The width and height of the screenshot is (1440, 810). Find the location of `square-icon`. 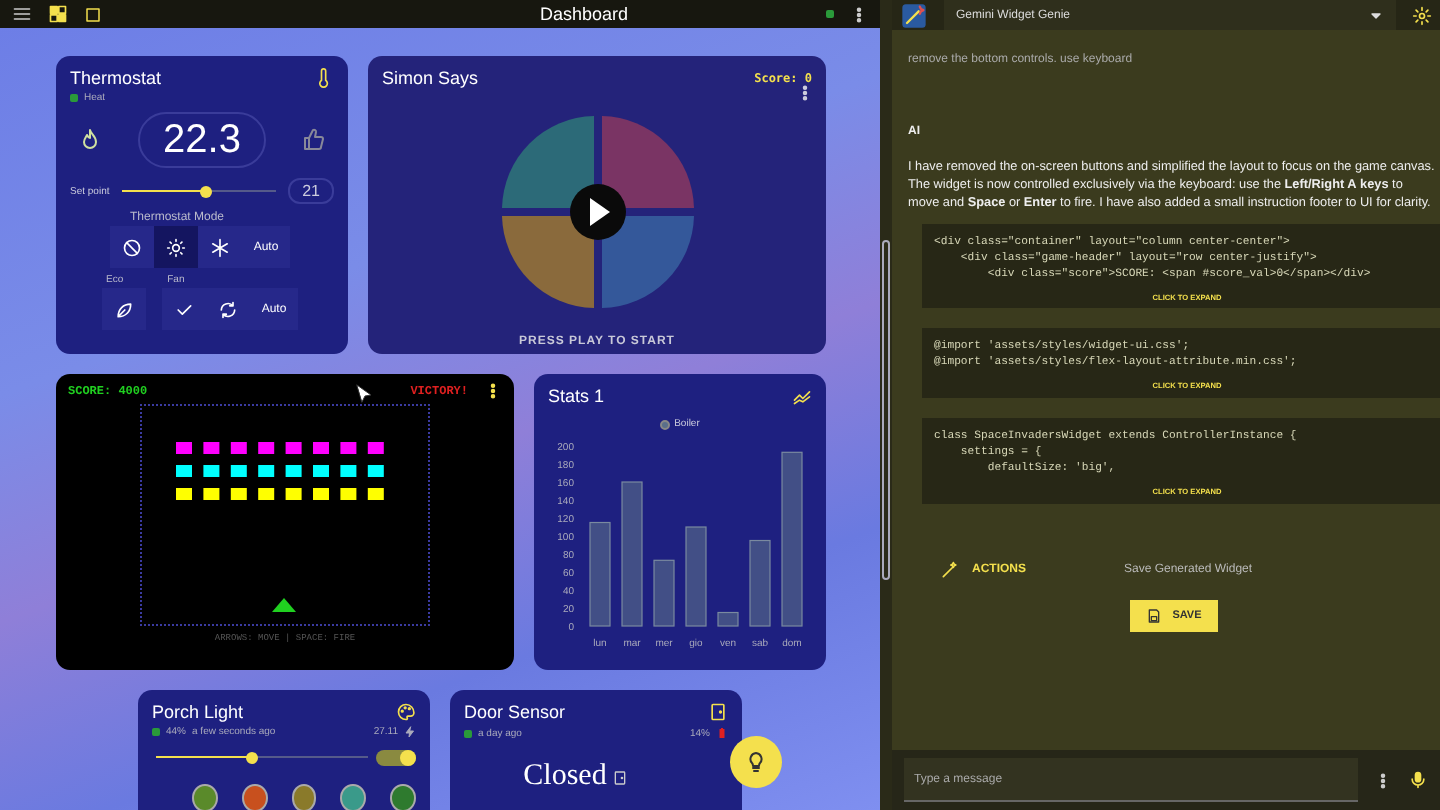

square-icon is located at coordinates (93, 14).